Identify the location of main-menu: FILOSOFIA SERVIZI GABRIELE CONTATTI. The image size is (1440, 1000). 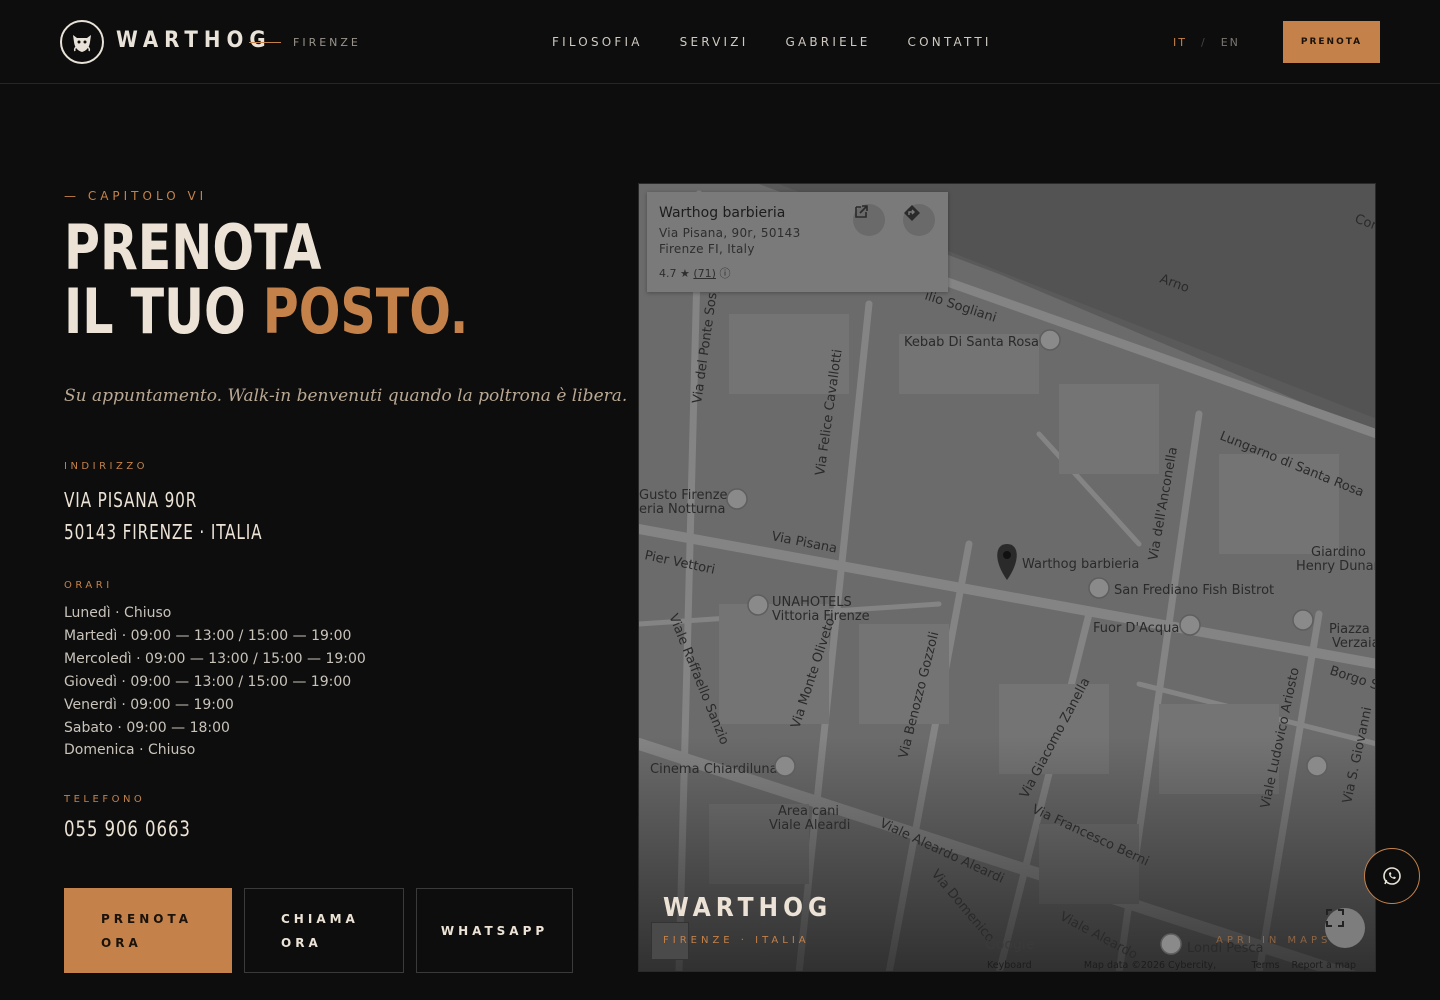
(772, 42).